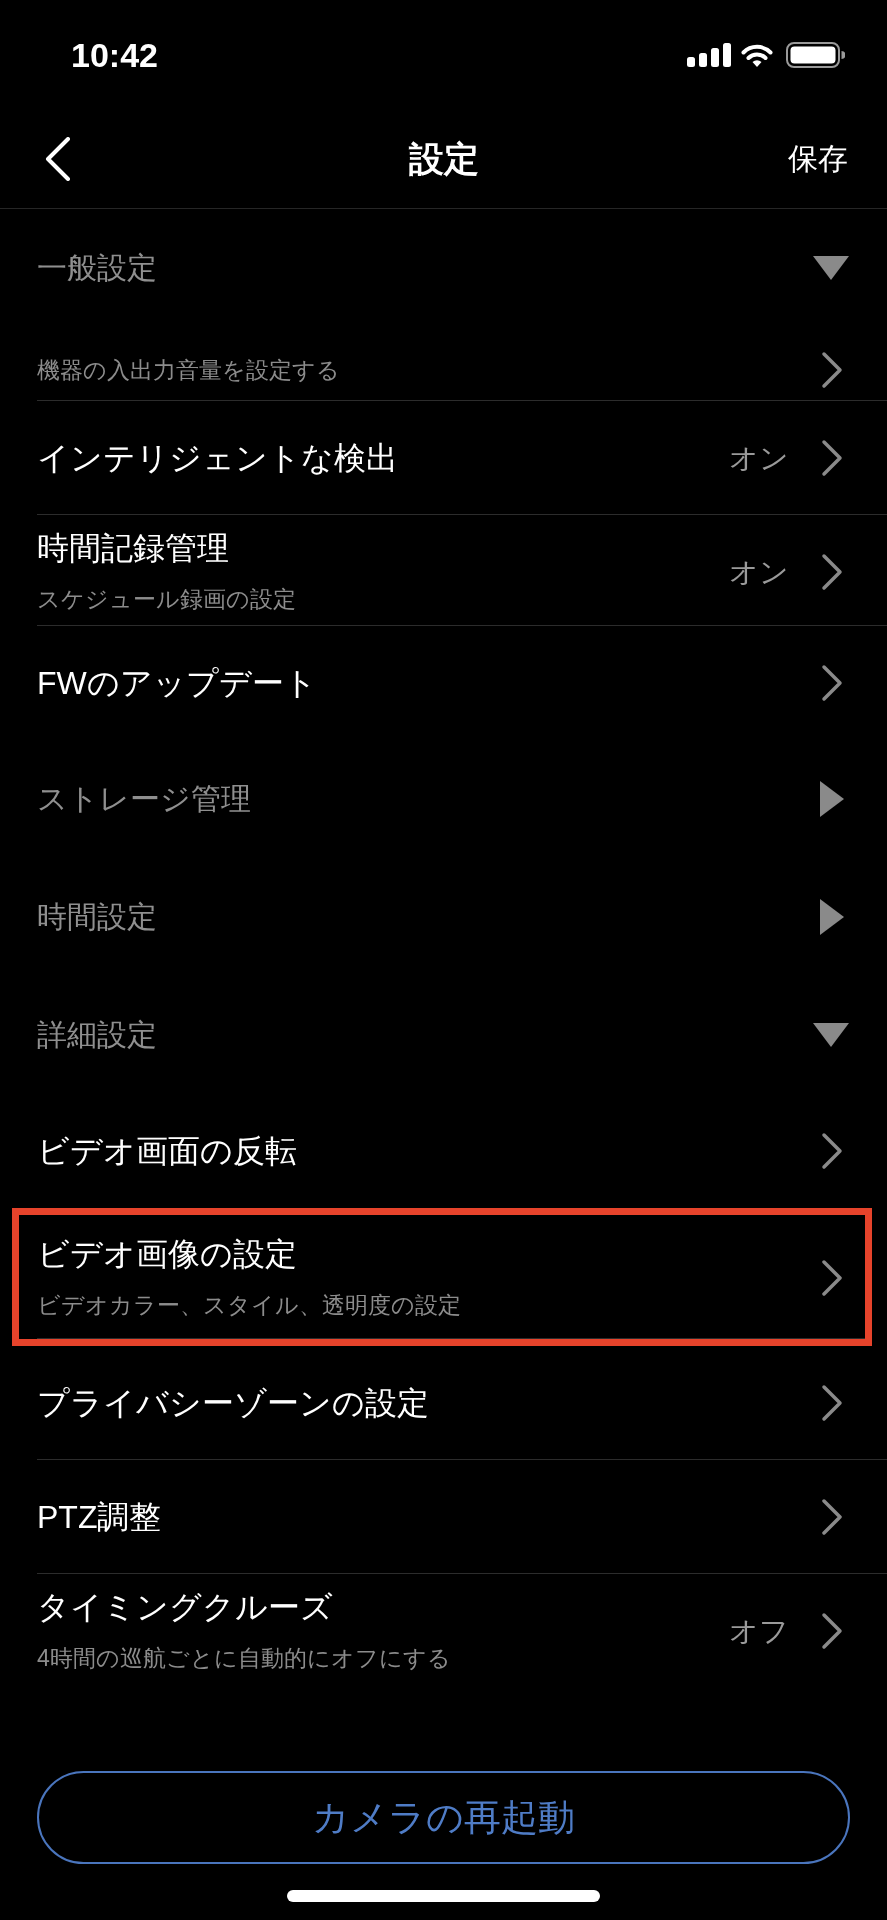 This screenshot has width=887, height=1920. Describe the element at coordinates (818, 159) in the screenshot. I see `save-button: 保存` at that location.